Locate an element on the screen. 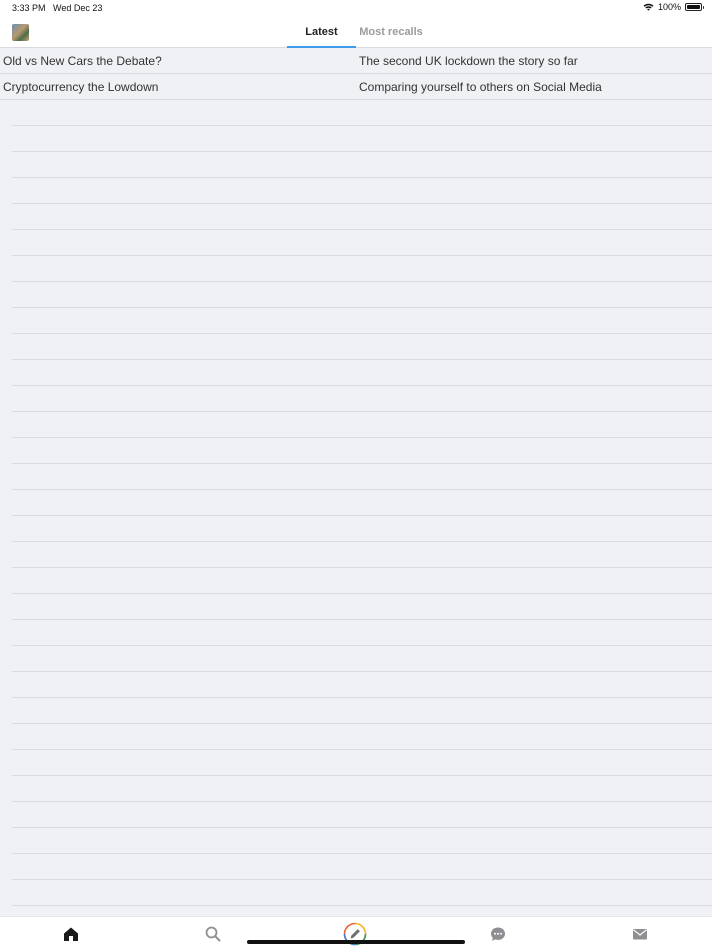 The height and width of the screenshot is (950, 712). tab-bar is located at coordinates (356, 933).